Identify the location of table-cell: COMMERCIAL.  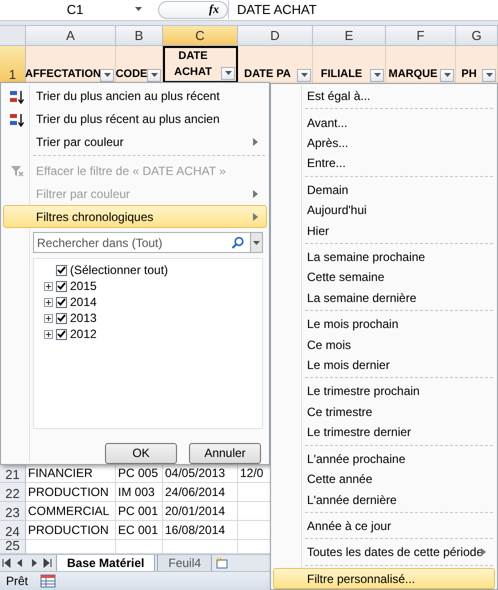
(71, 512).